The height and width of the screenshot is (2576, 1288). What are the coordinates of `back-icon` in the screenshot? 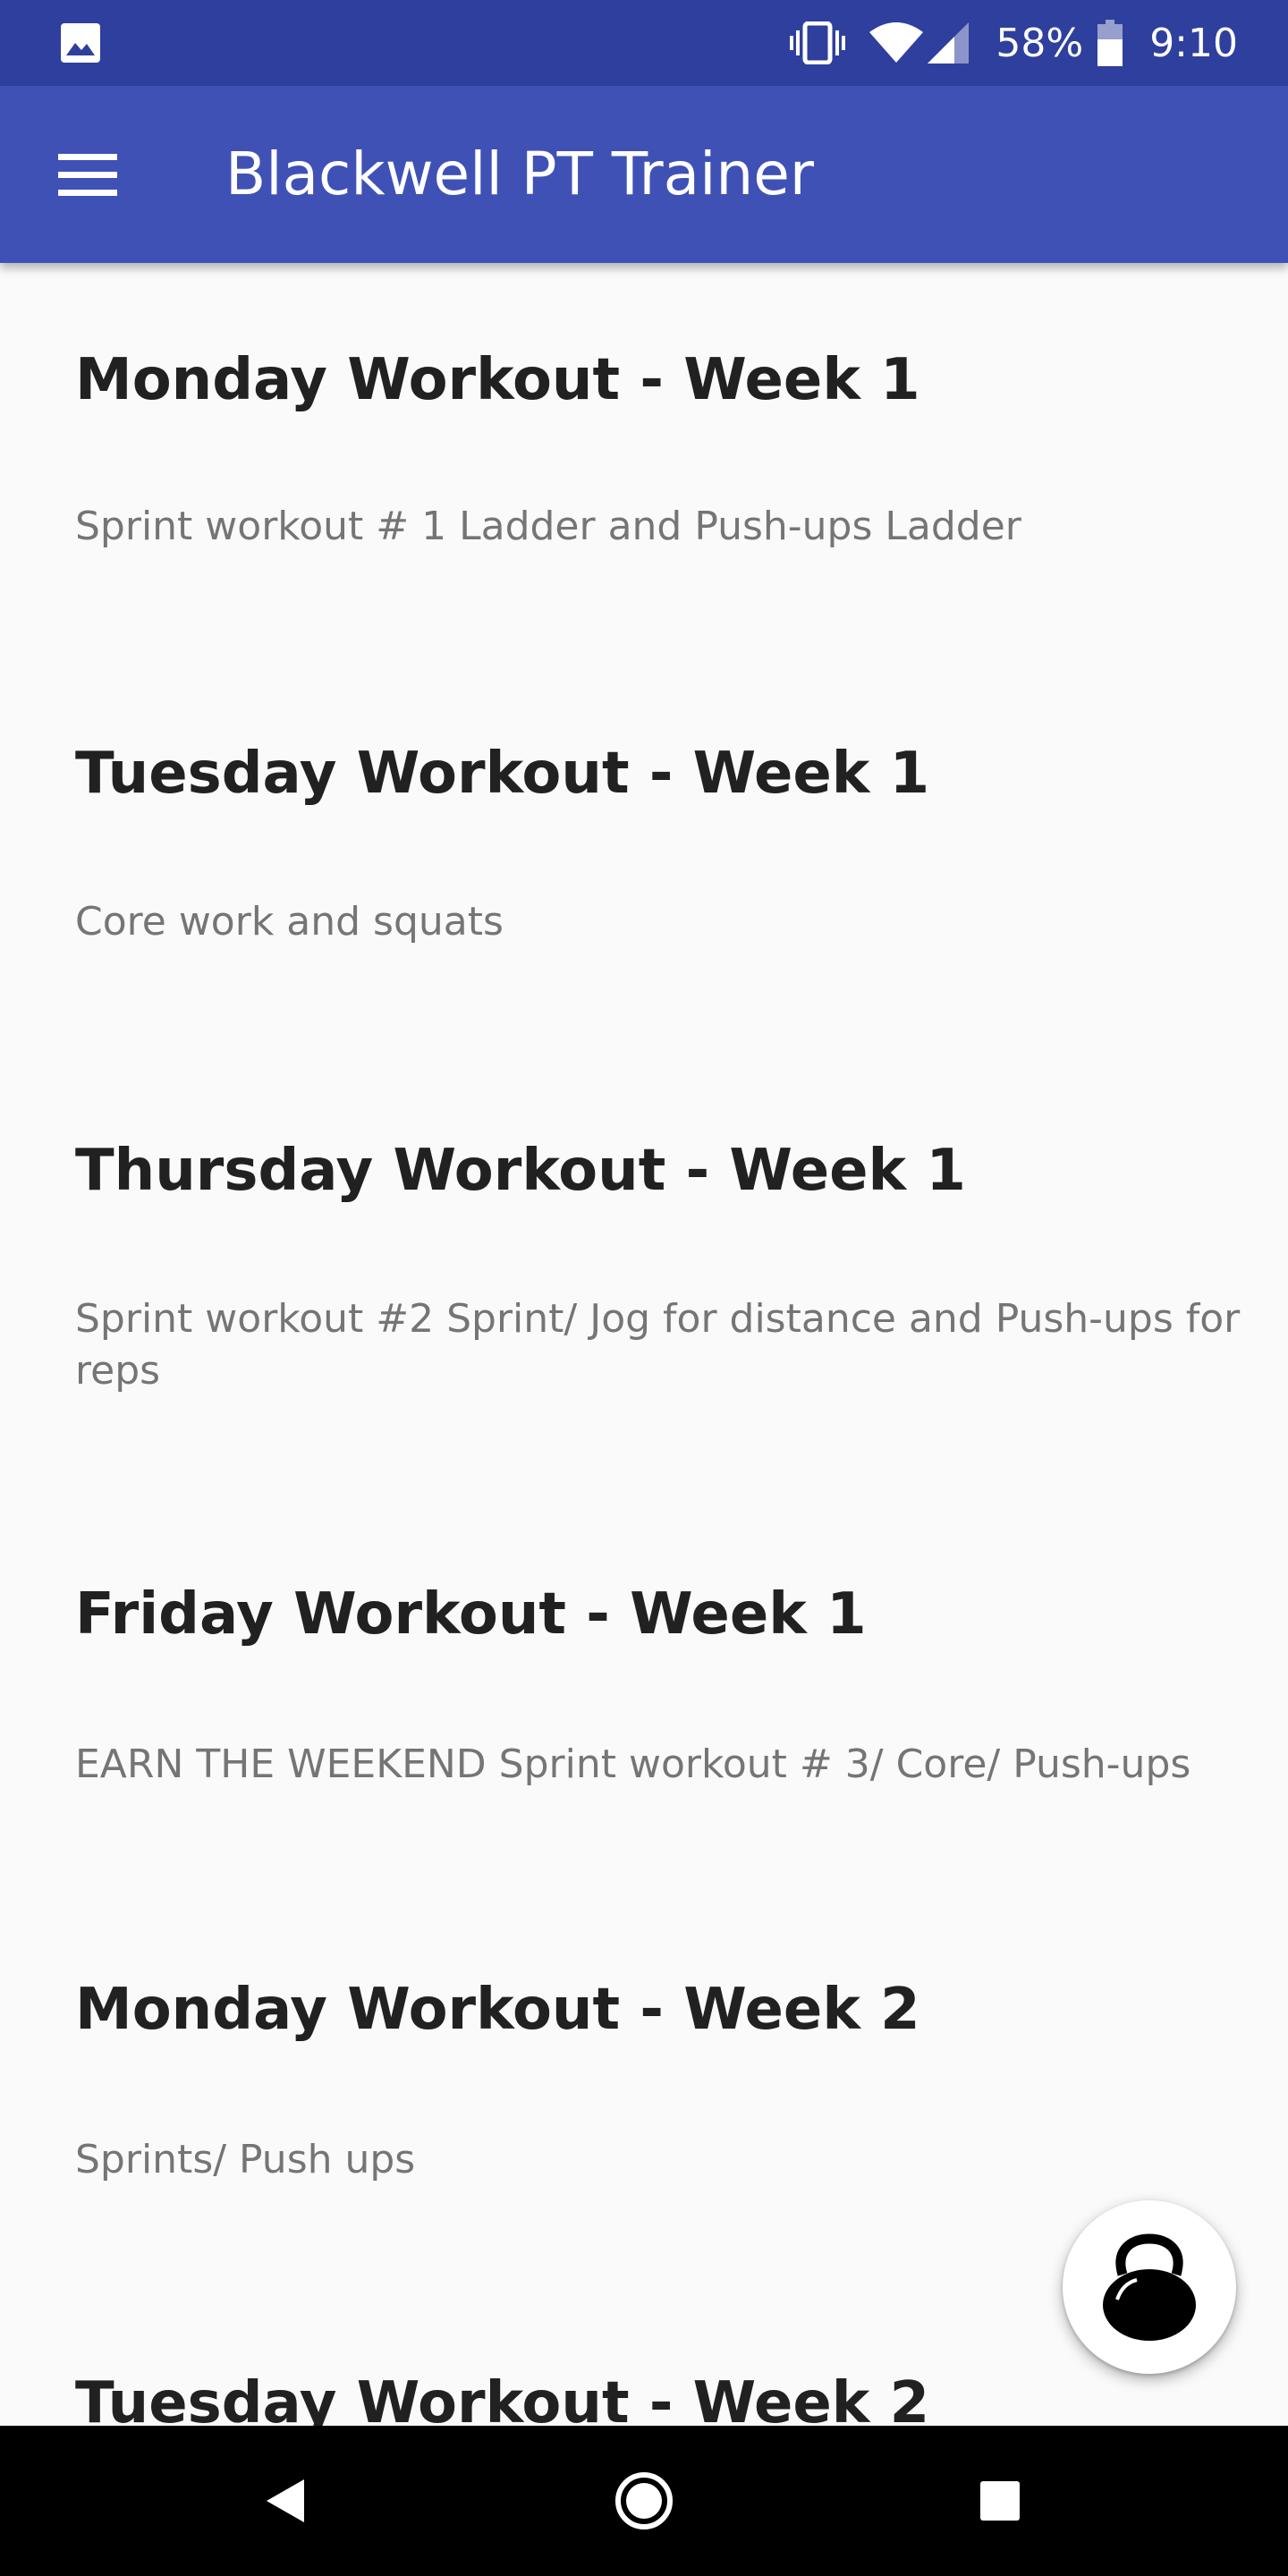 It's located at (285, 2500).